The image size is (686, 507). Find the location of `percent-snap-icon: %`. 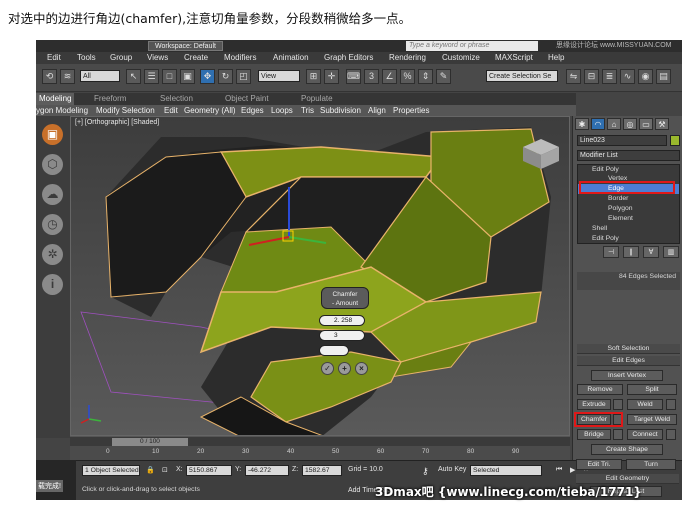

percent-snap-icon: % is located at coordinates (407, 76).